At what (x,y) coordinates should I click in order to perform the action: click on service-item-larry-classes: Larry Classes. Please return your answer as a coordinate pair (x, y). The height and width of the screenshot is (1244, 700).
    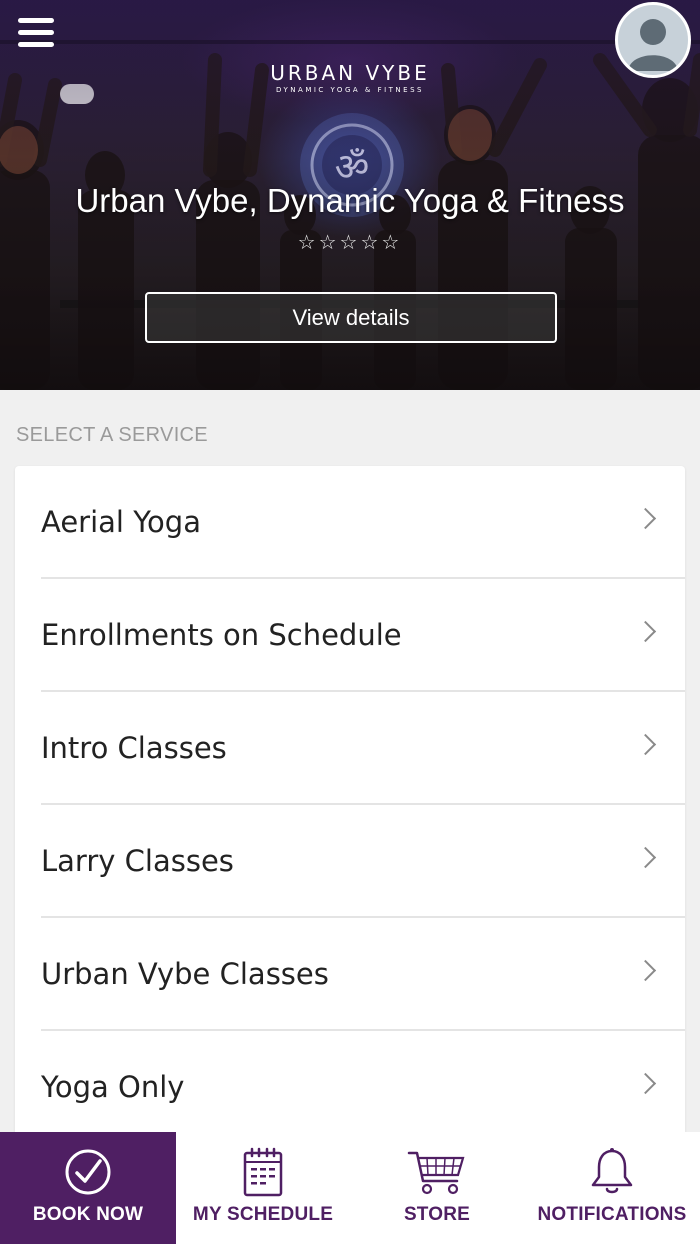
    Looking at the image, I should click on (350, 861).